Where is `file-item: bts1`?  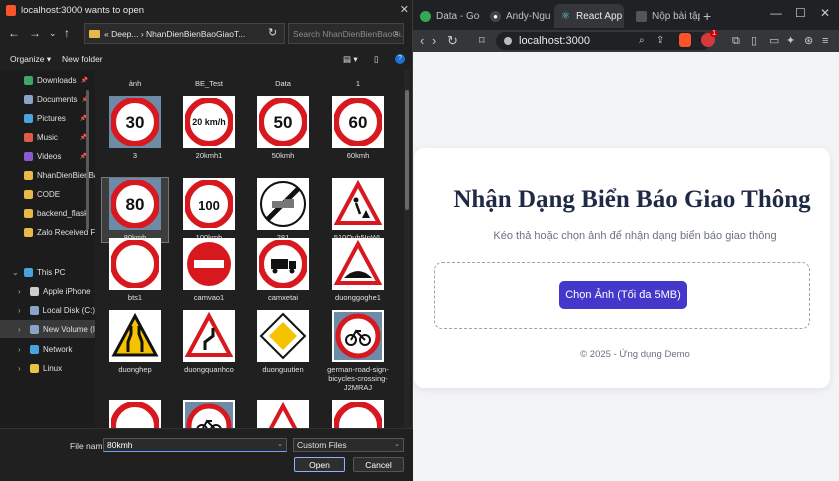
file-item: bts1 is located at coordinates (135, 270).